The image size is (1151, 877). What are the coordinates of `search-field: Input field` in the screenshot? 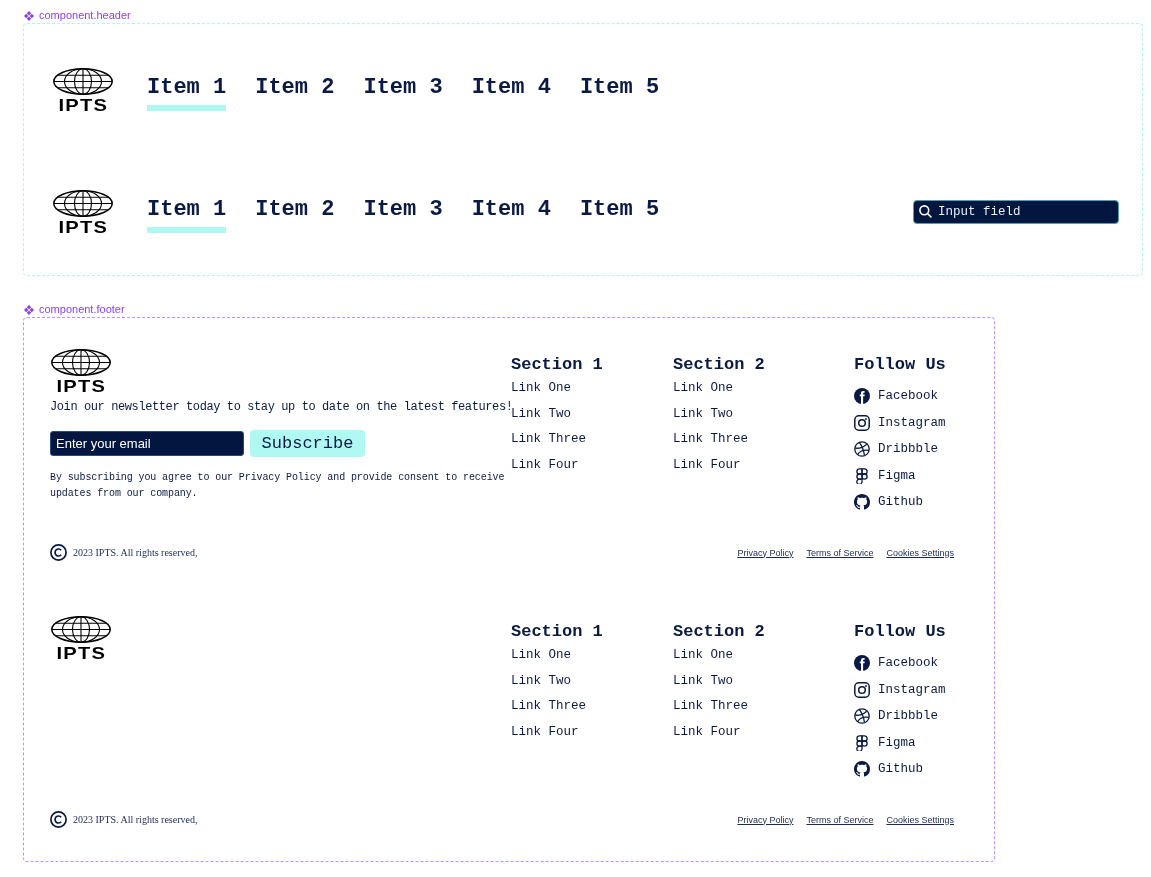 It's located at (1016, 212).